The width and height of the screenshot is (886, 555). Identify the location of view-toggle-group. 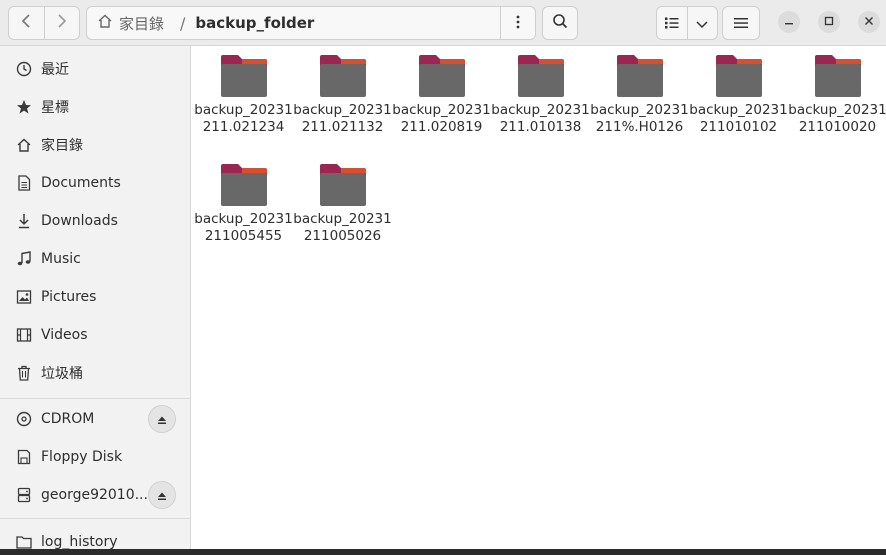
(687, 23).